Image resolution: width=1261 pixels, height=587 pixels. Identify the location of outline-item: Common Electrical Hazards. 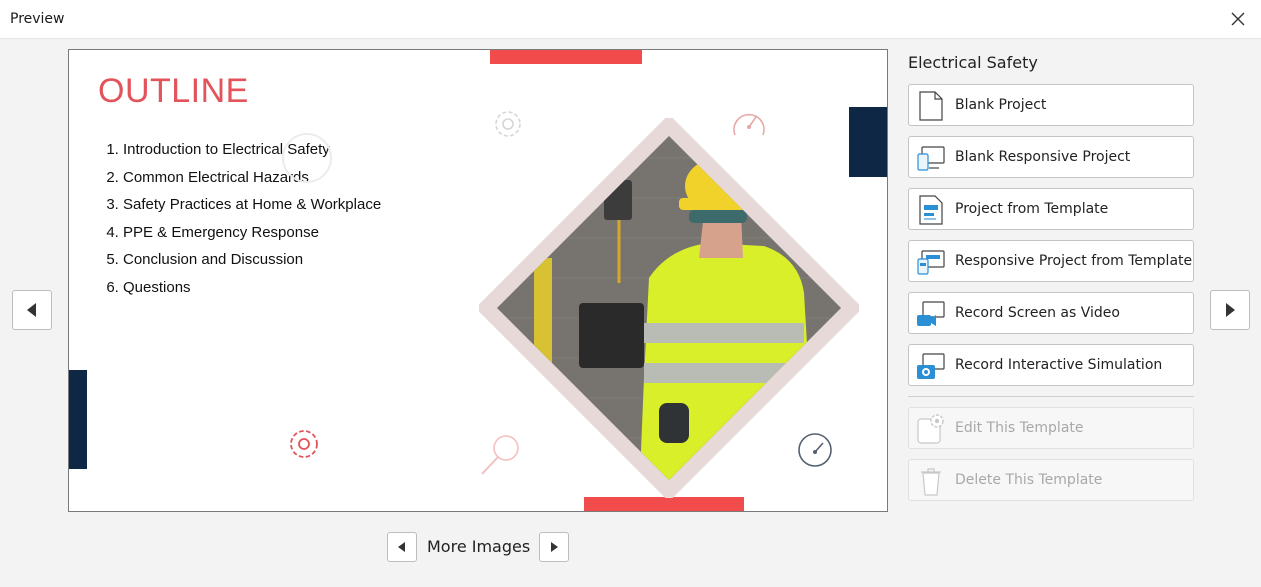
(252, 178).